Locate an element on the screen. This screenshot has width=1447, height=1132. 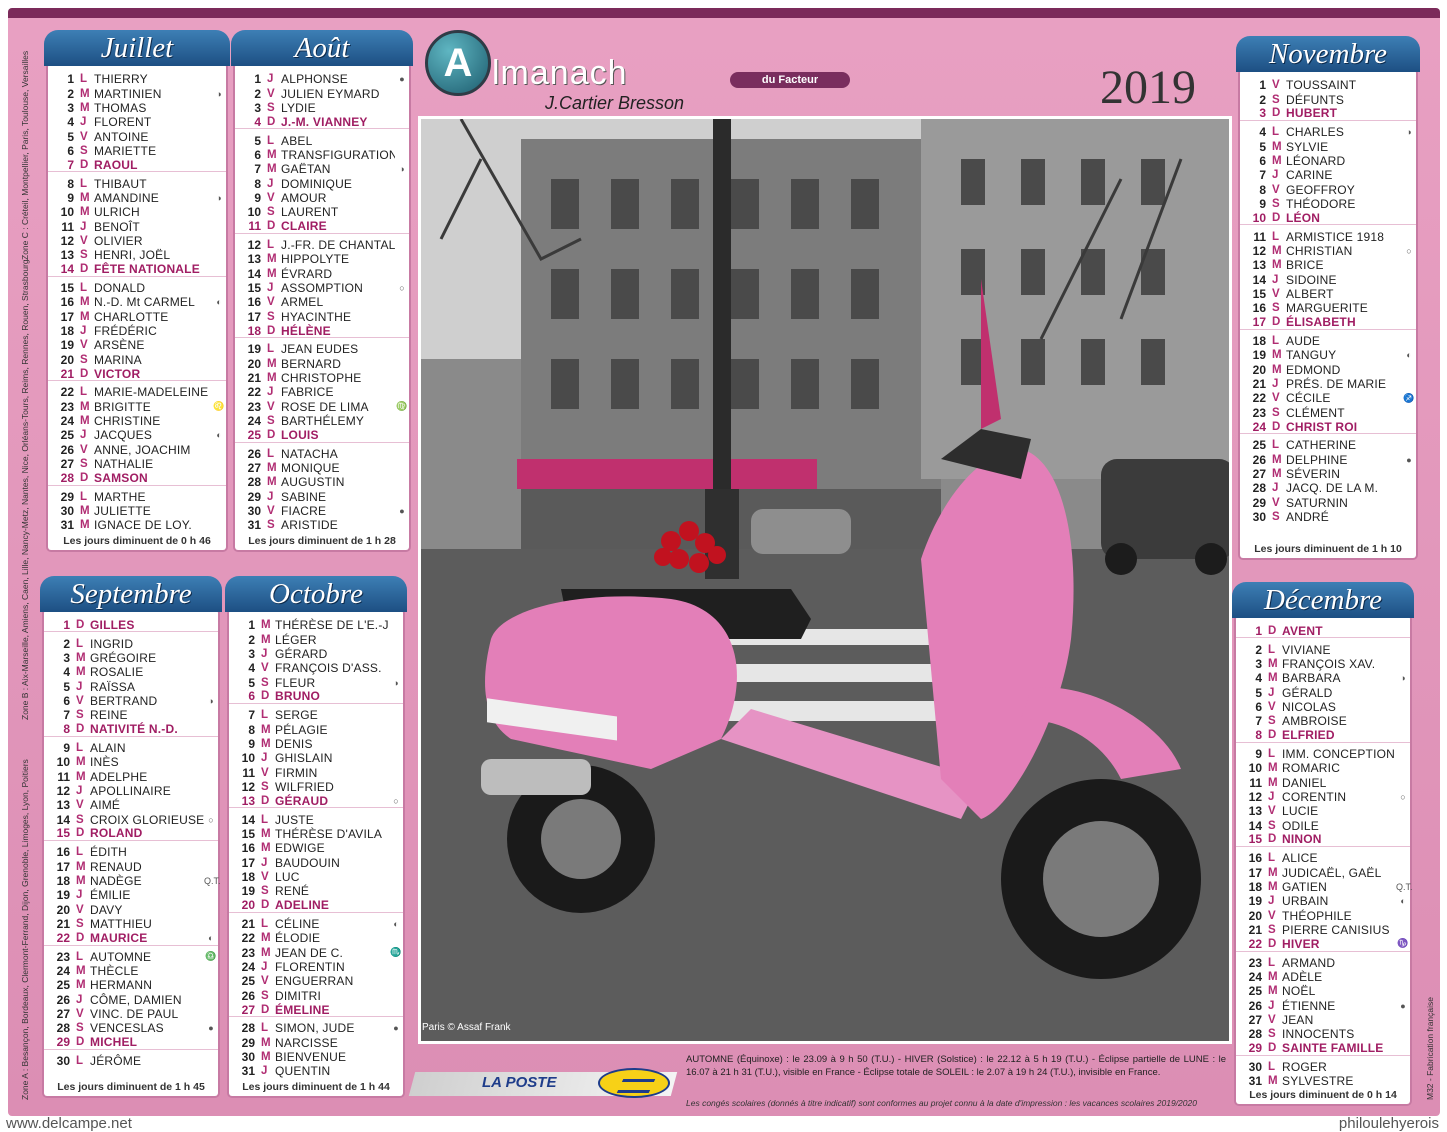
day-saint: LUC is located at coordinates (287, 877).